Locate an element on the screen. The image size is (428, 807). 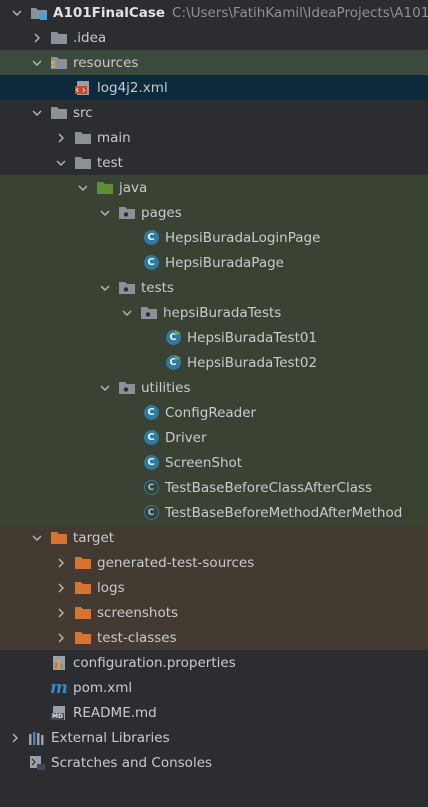
tree-row-idea: .idea is located at coordinates (214, 37).